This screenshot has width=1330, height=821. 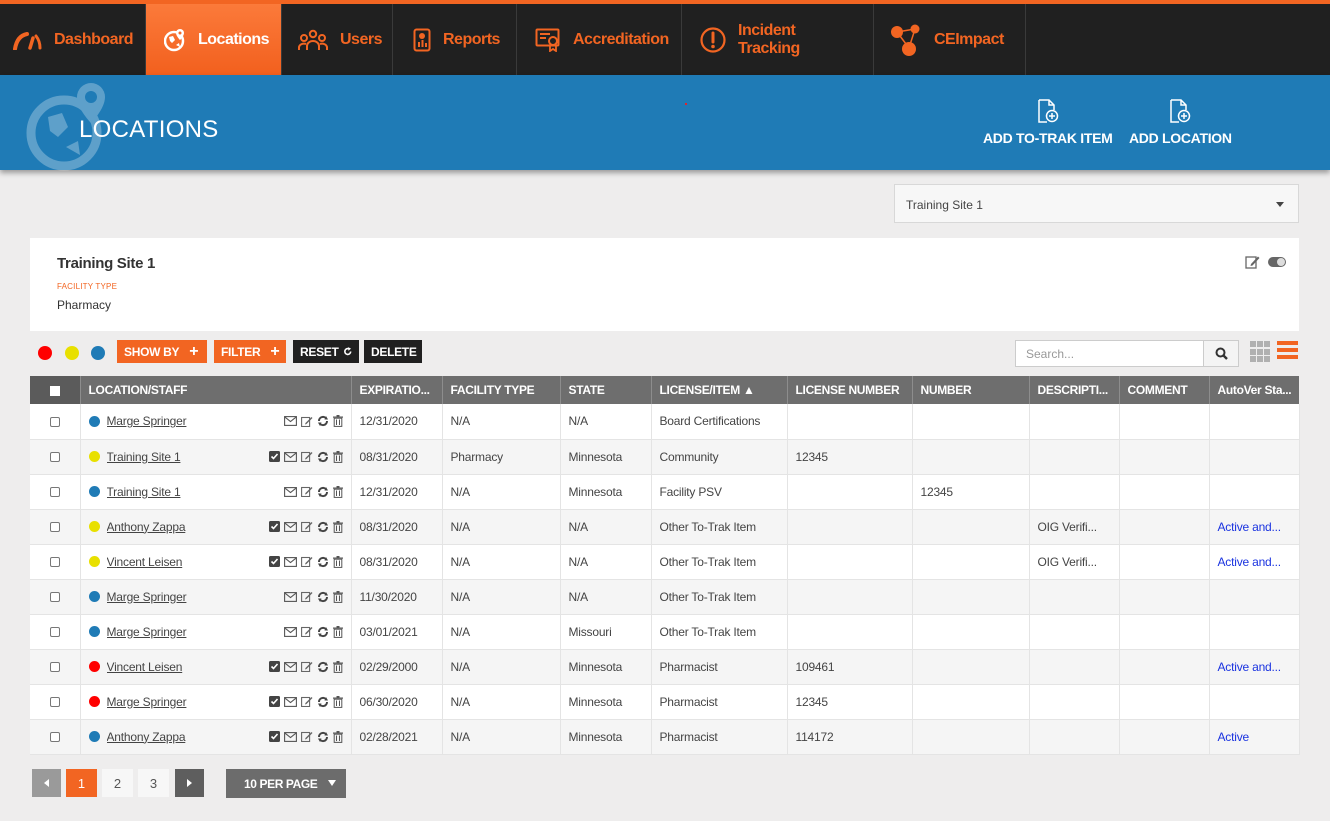 I want to click on column-header-number: NUMBER, so click(x=971, y=390).